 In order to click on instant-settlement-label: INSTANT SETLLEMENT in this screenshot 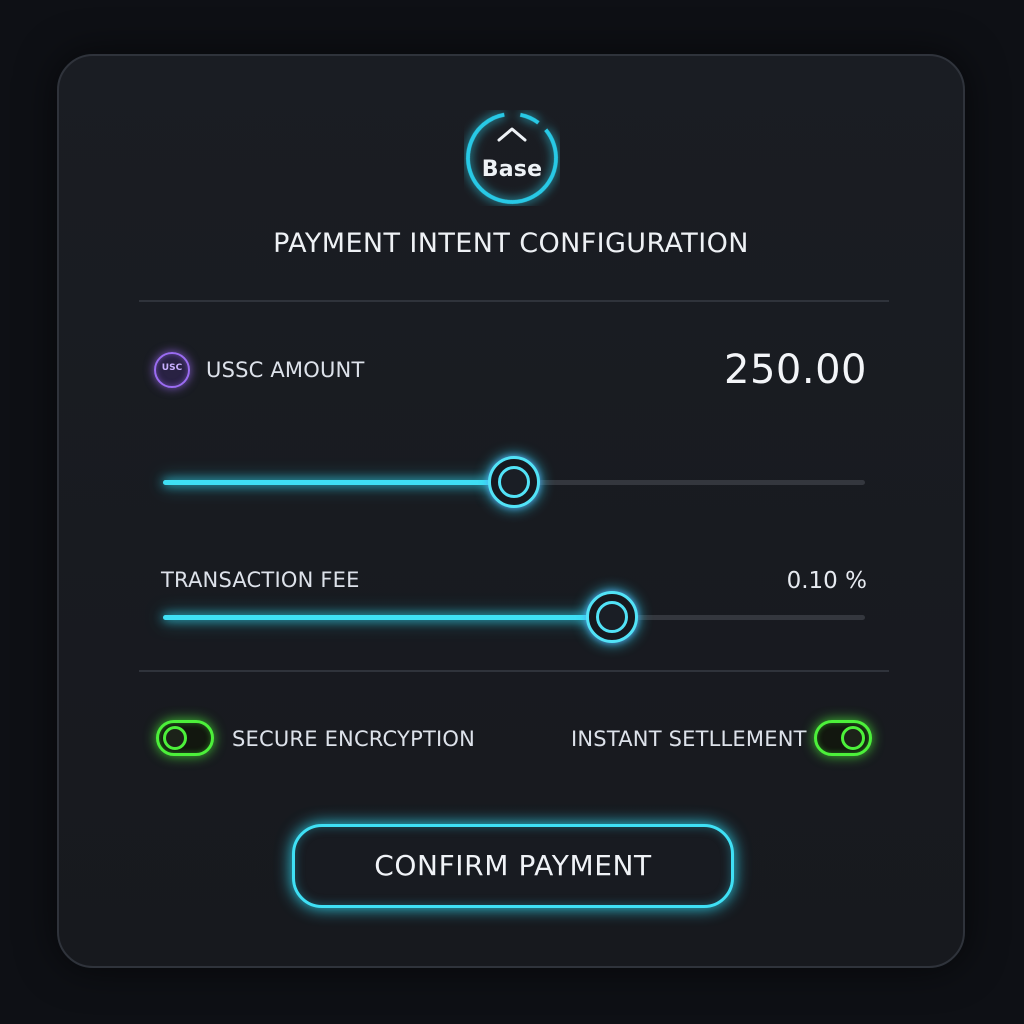, I will do `click(689, 739)`.